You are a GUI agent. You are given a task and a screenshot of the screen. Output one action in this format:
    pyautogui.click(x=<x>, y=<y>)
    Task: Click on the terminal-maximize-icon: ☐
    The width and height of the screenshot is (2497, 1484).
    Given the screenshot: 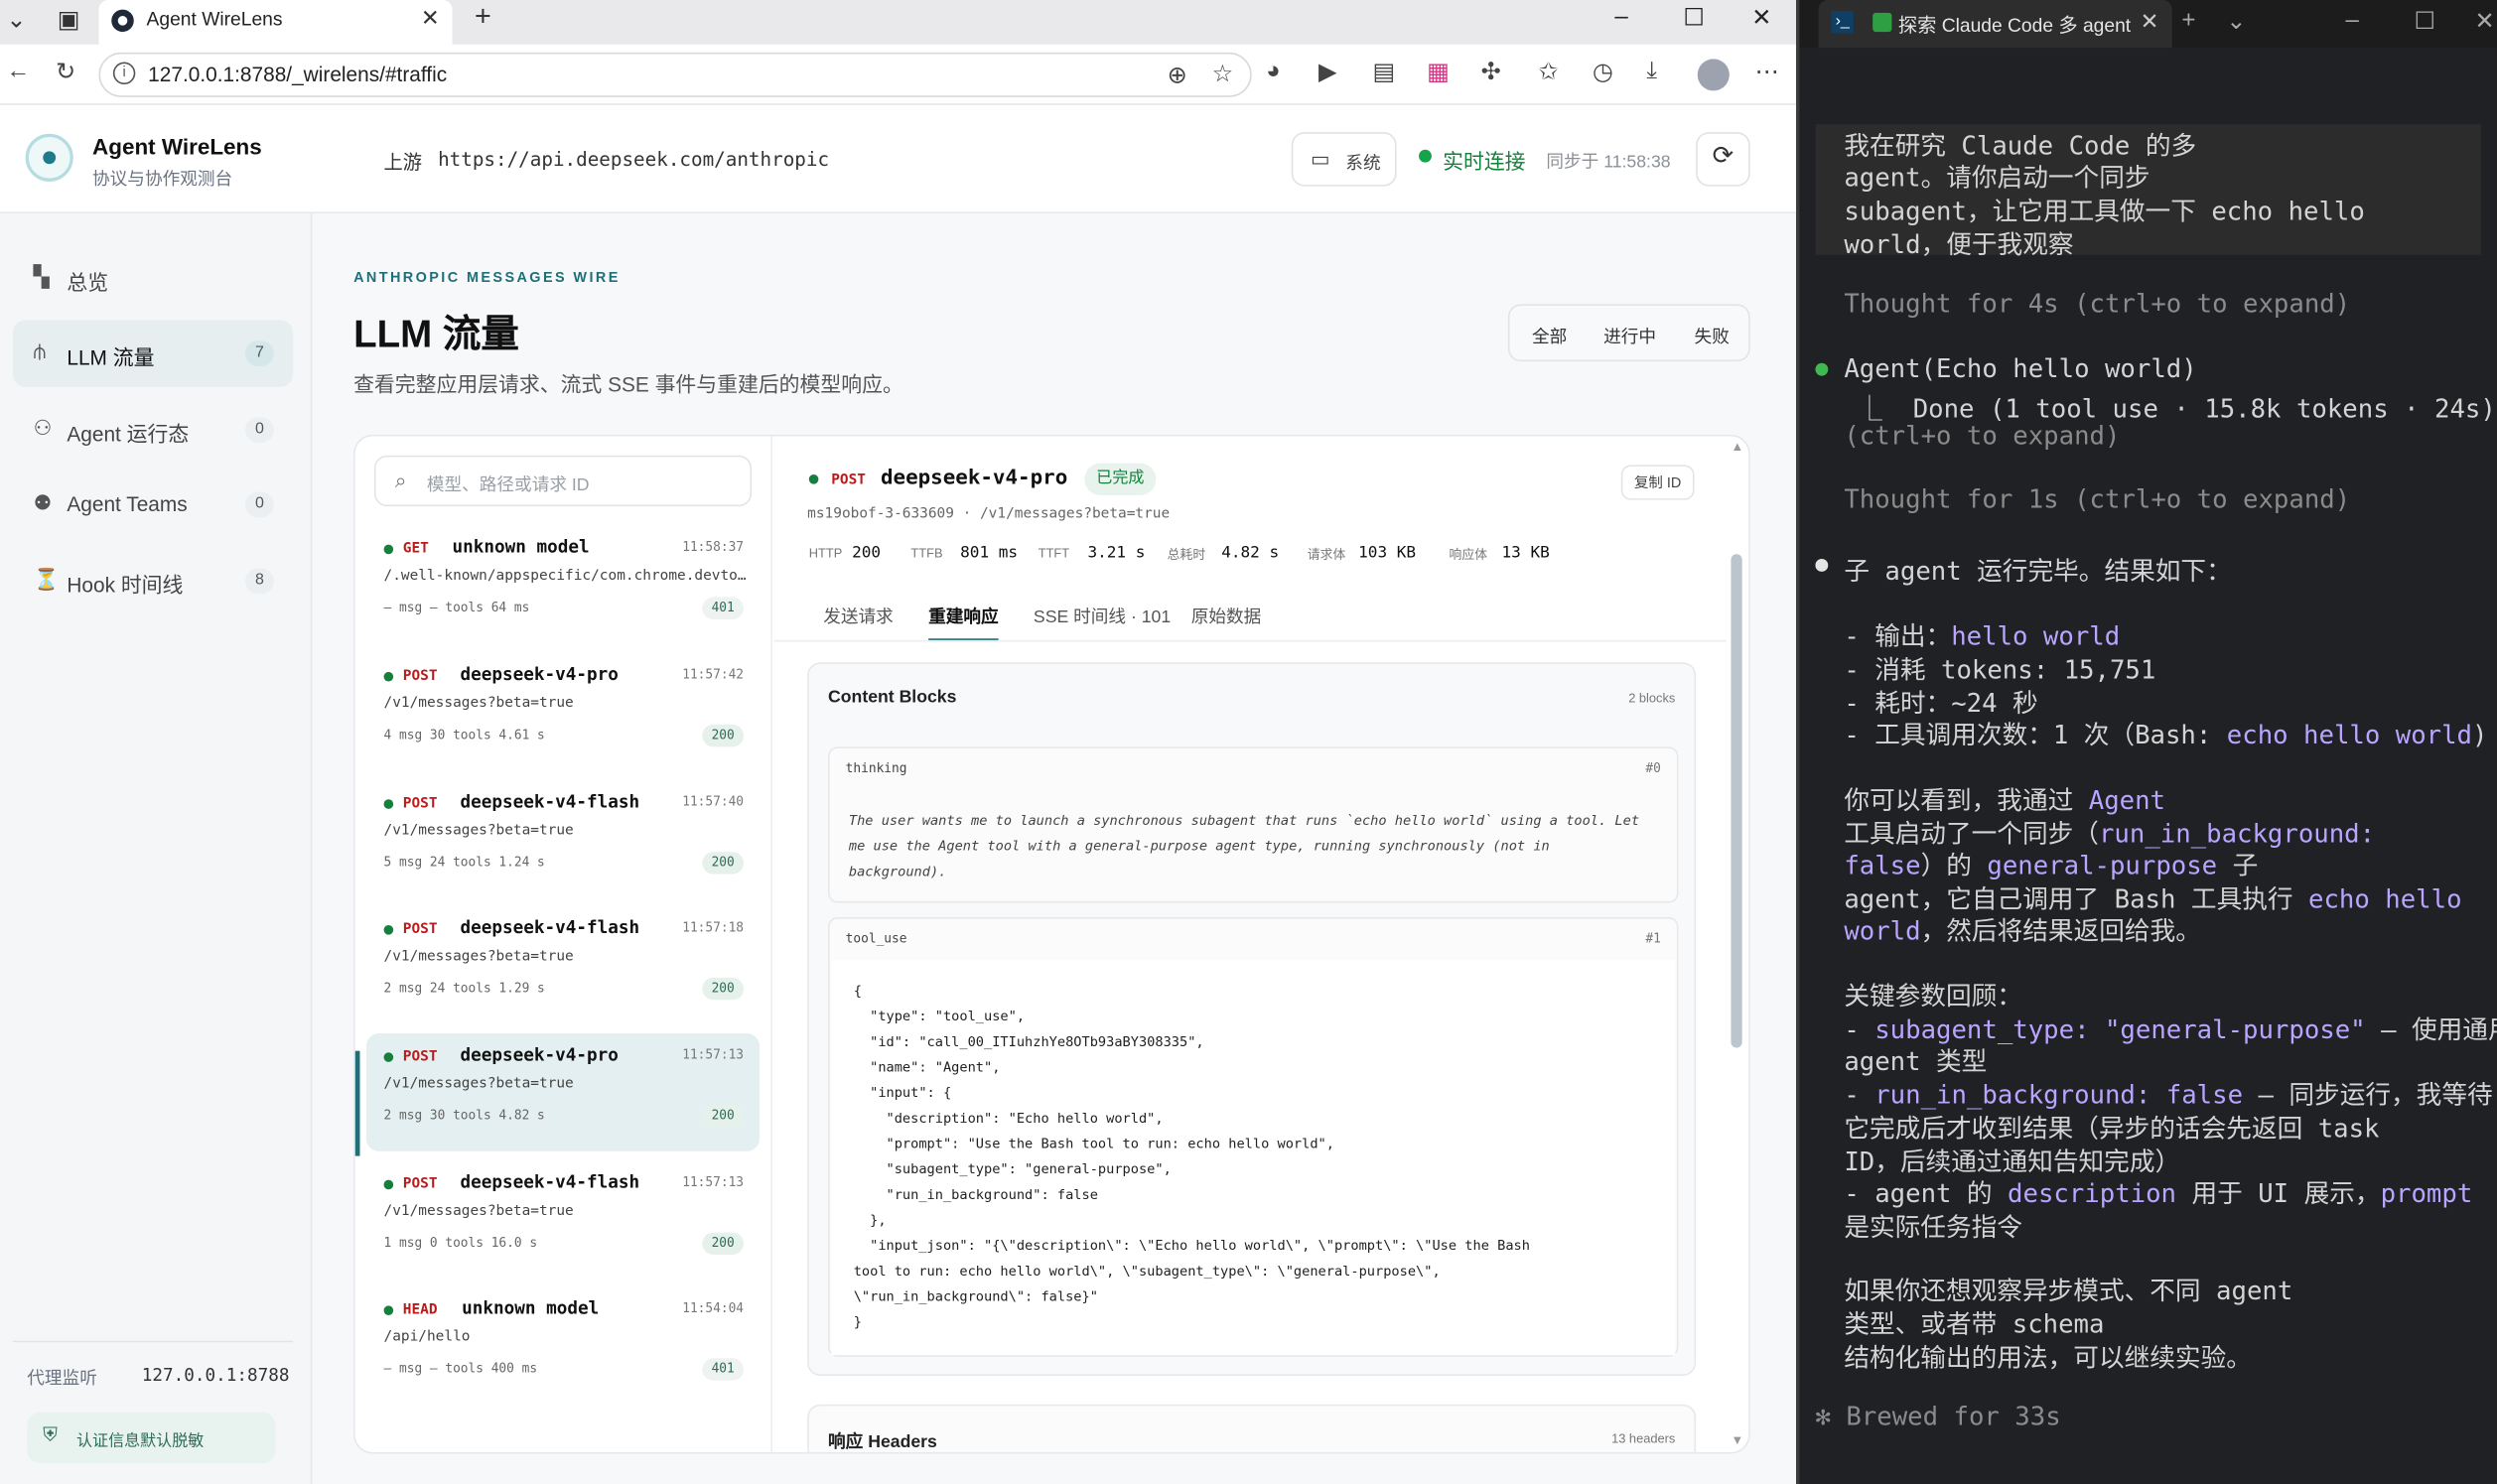 What is the action you would take?
    pyautogui.click(x=2425, y=20)
    